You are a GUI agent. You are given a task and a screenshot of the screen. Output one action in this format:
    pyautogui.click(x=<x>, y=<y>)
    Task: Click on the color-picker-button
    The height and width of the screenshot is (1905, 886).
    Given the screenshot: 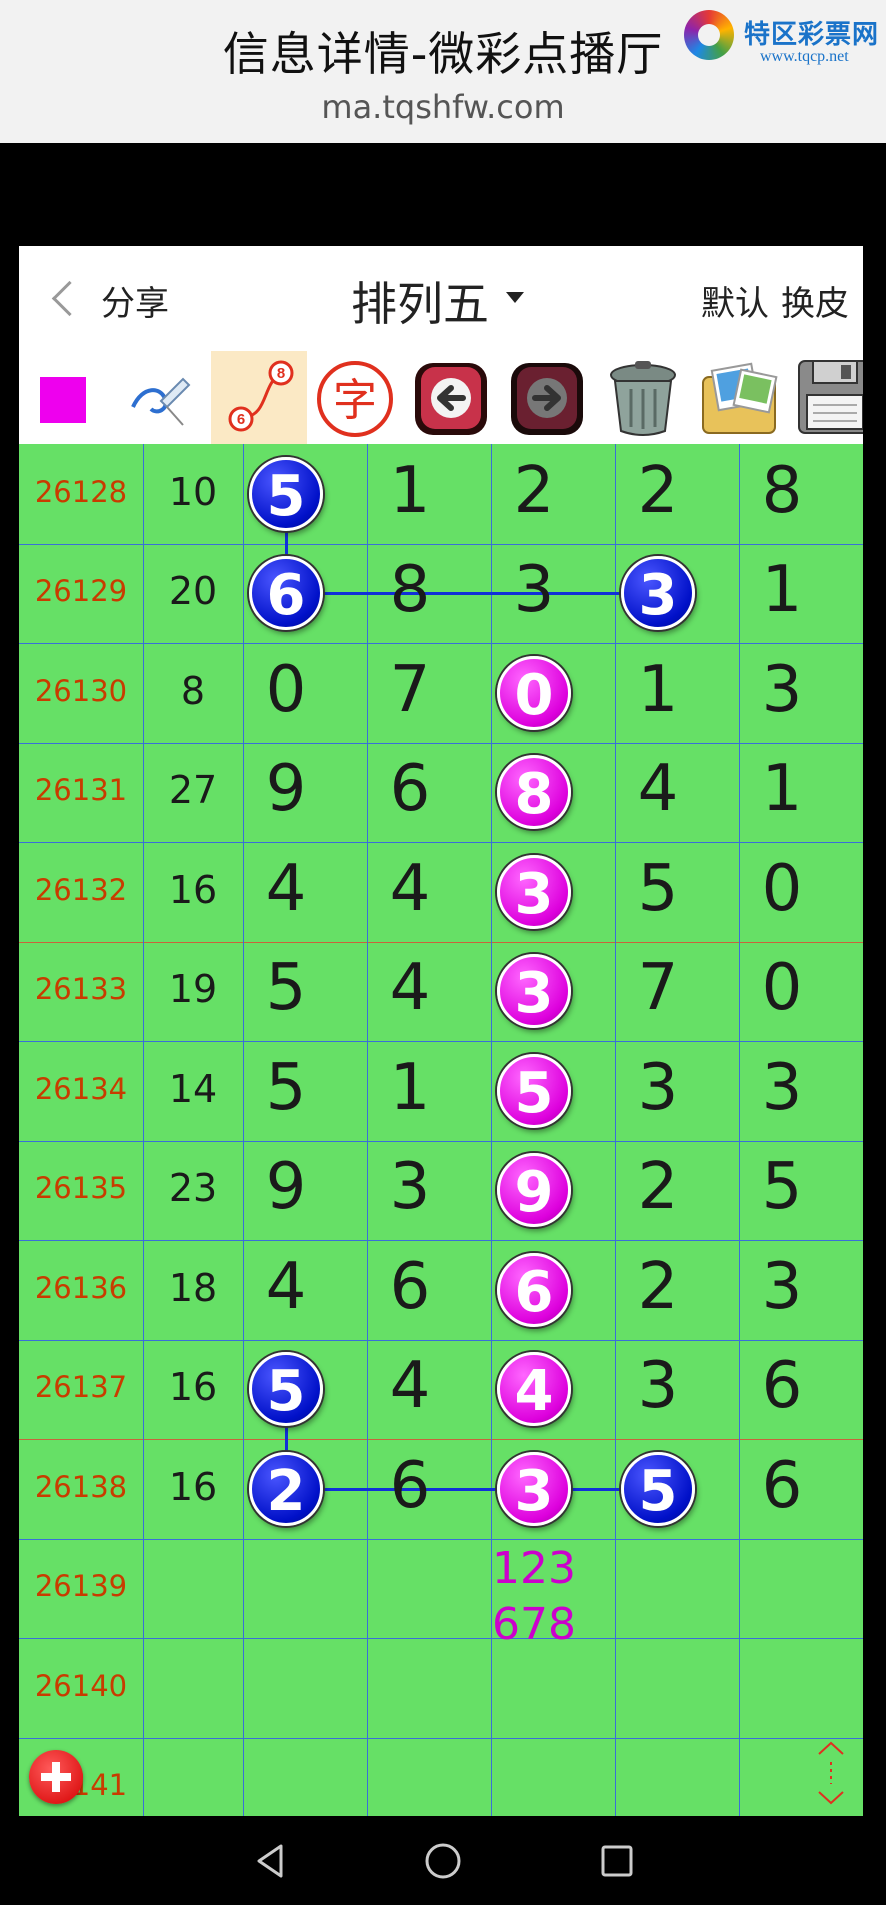 What is the action you would take?
    pyautogui.click(x=67, y=397)
    